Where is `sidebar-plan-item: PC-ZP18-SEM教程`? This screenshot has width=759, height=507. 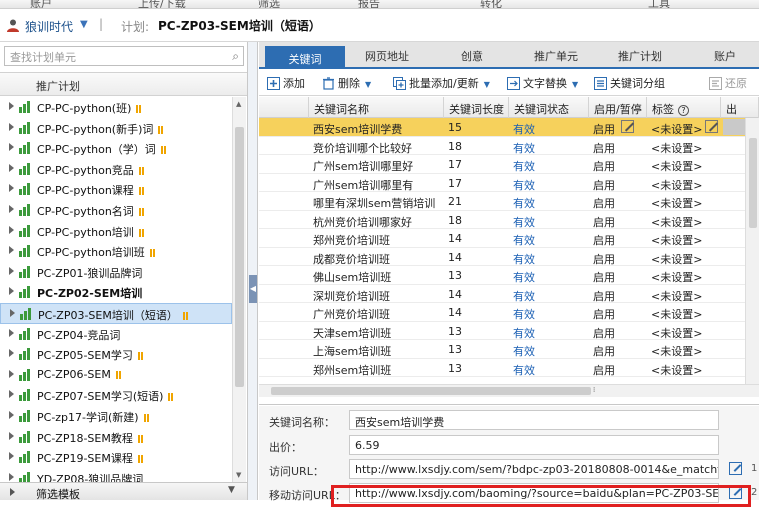 sidebar-plan-item: PC-ZP18-SEM教程 is located at coordinates (116, 437).